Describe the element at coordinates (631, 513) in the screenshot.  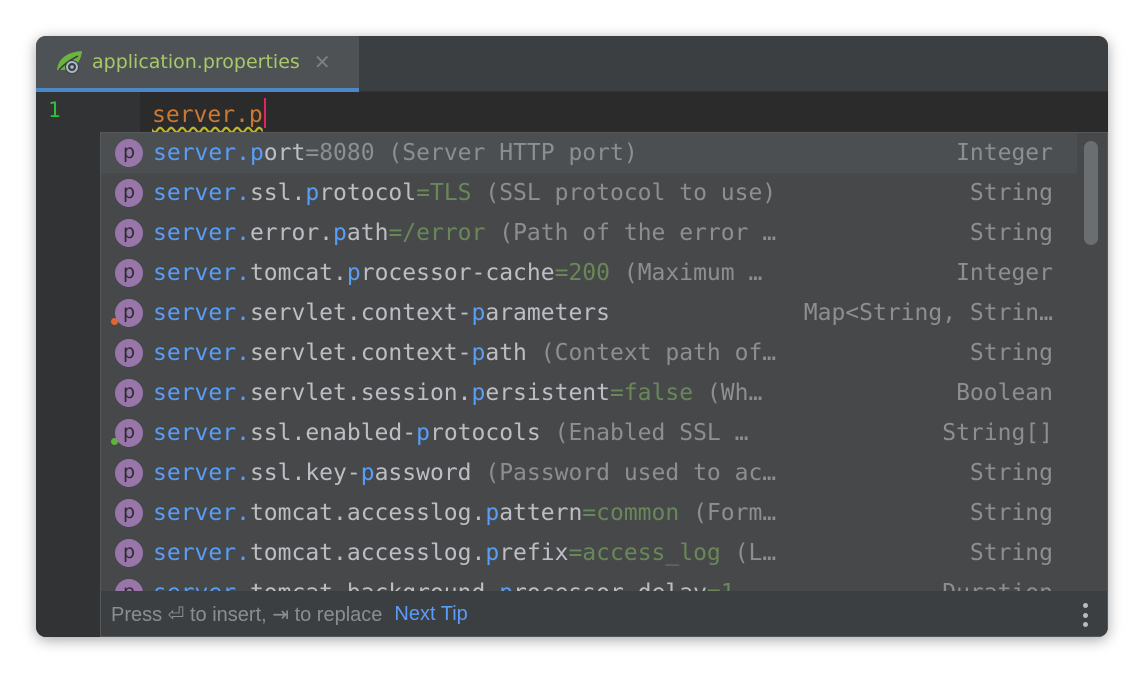
I see `default-value: =common` at that location.